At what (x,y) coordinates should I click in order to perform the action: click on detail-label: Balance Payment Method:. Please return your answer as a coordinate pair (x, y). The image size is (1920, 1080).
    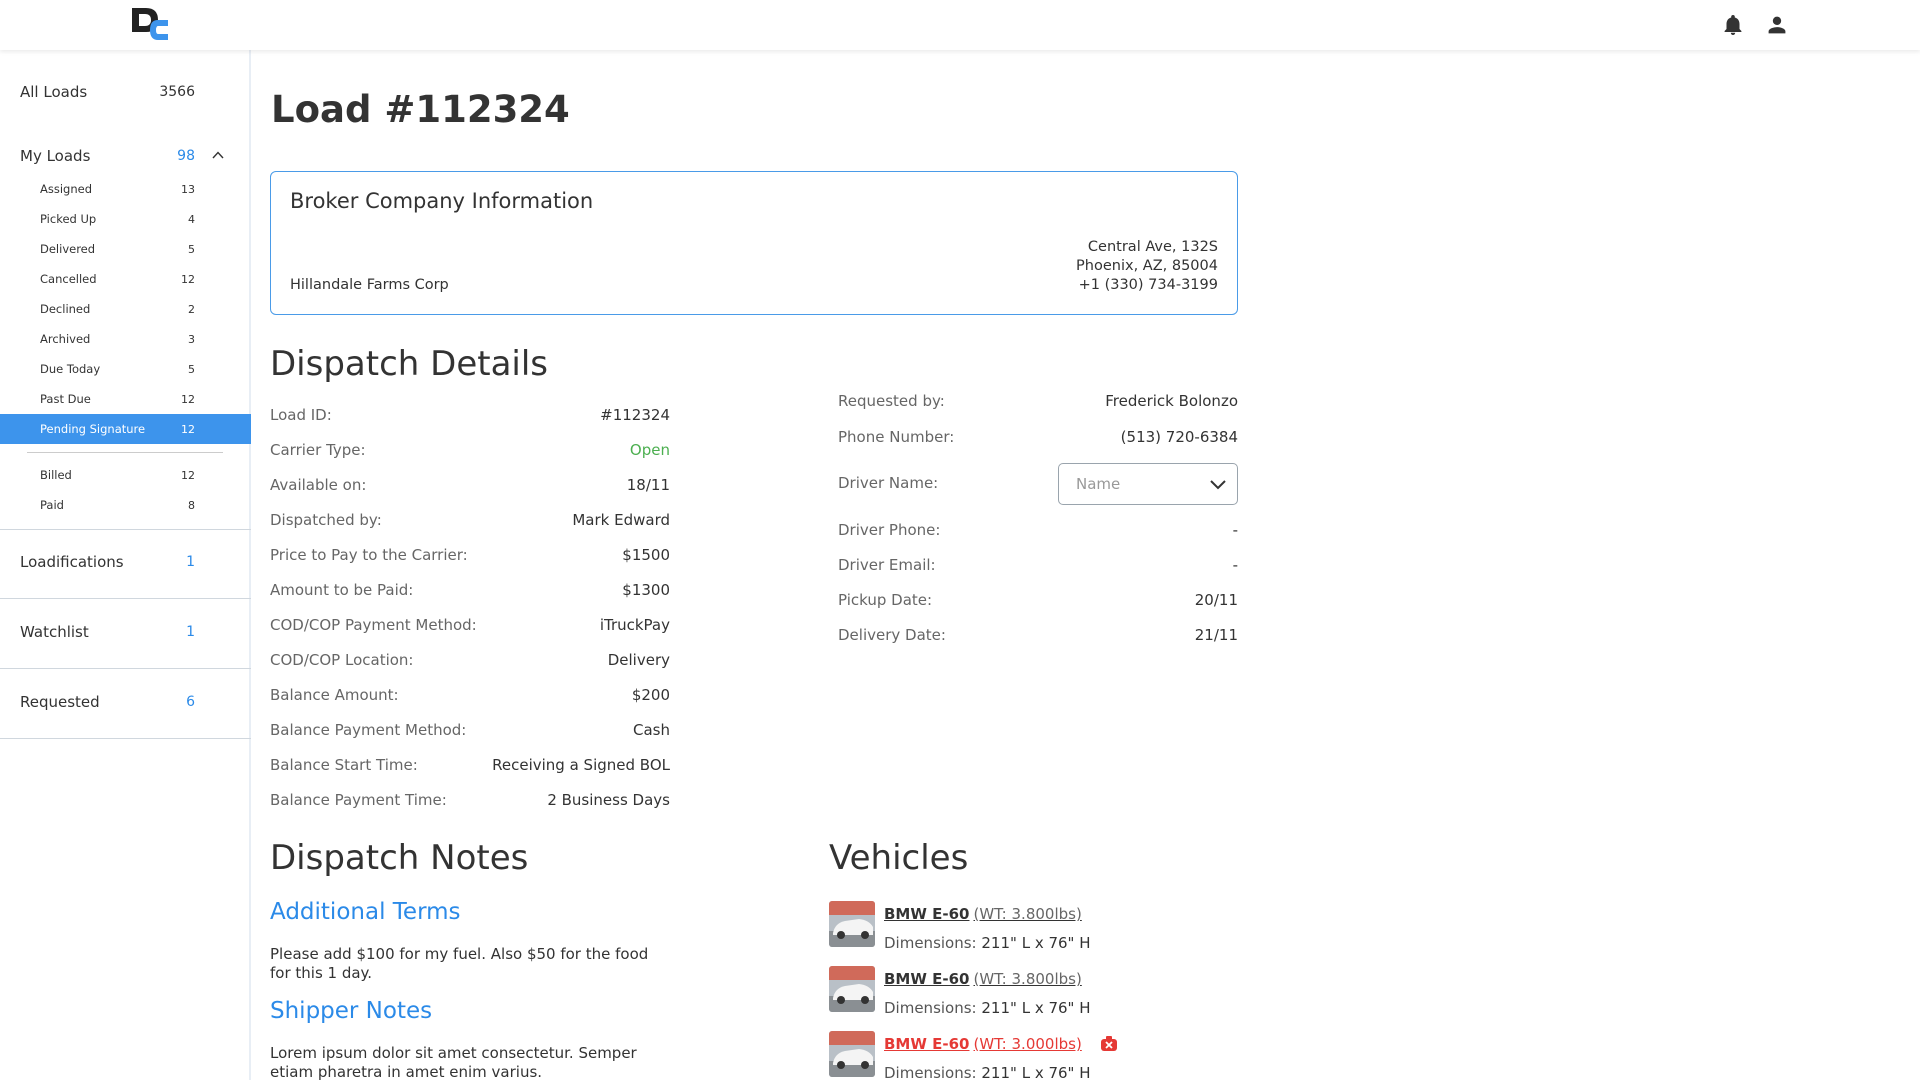
    Looking at the image, I should click on (368, 730).